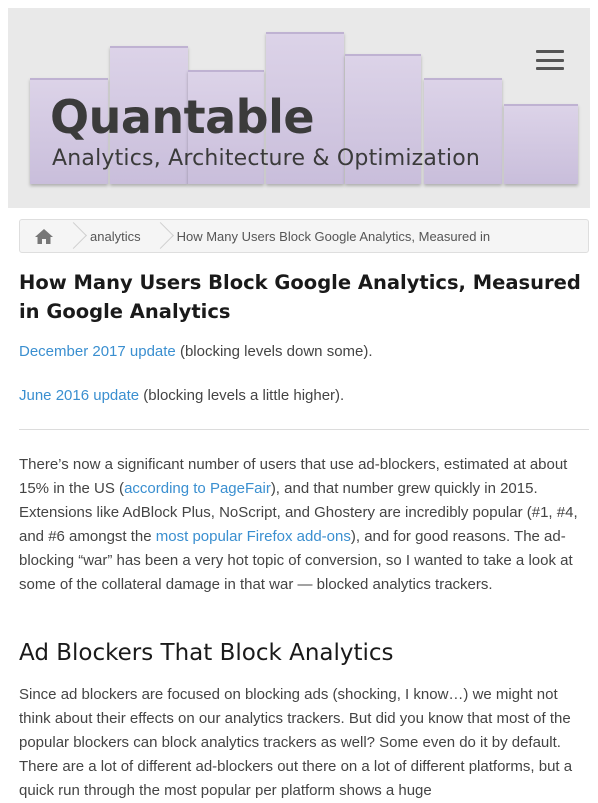 The height and width of the screenshot is (803, 598). I want to click on section-heading: Ad Blockers That Block Analytics, so click(206, 653).